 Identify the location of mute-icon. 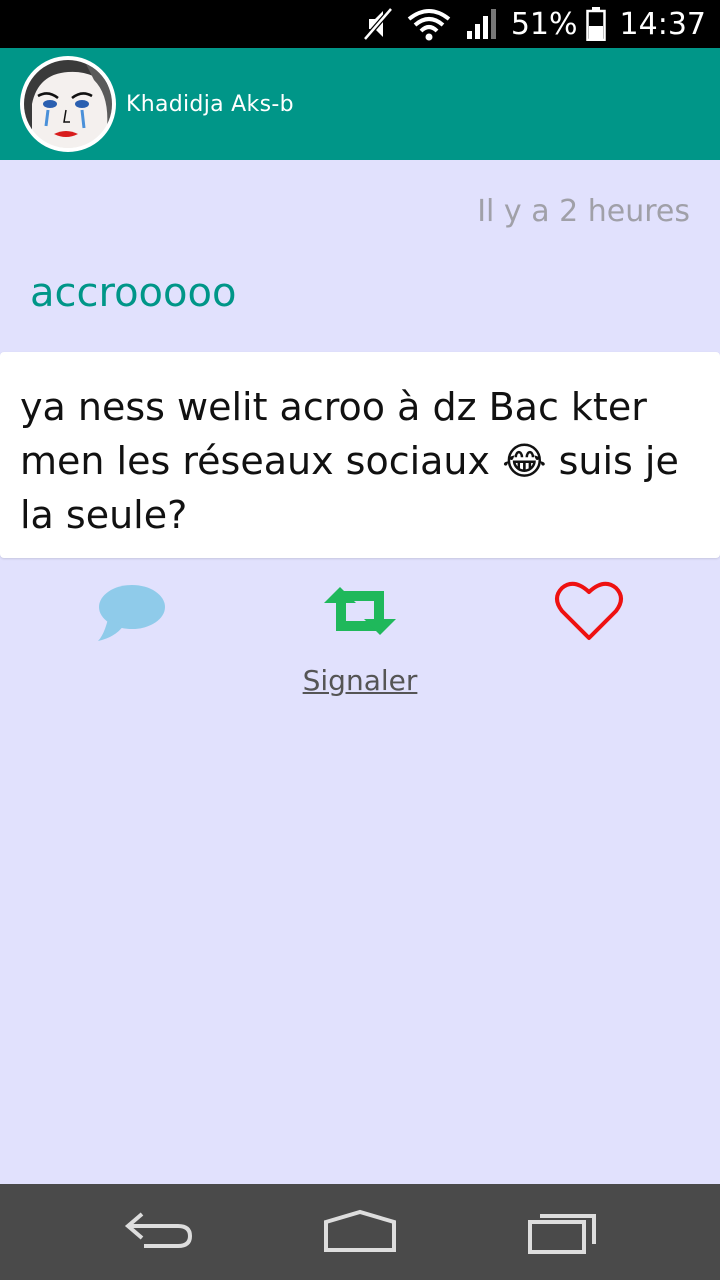
(377, 24).